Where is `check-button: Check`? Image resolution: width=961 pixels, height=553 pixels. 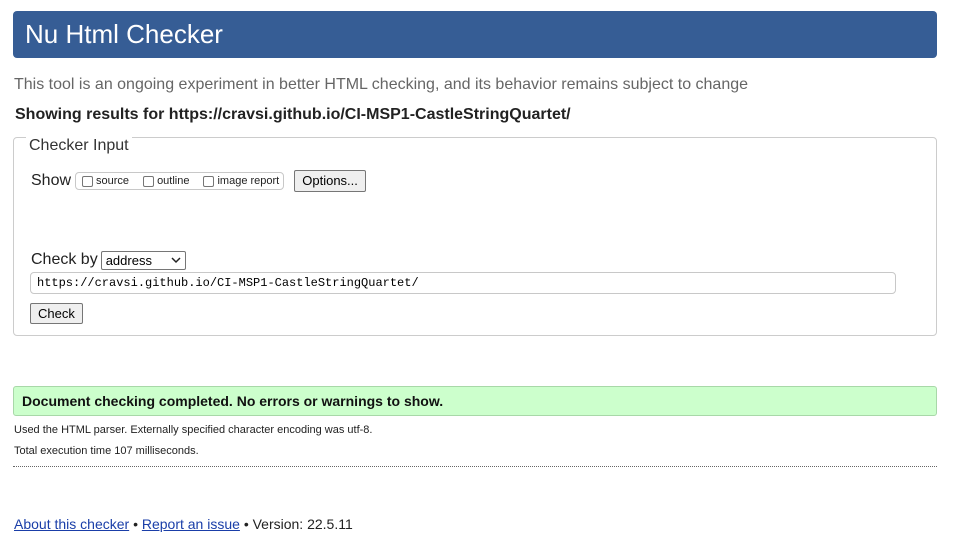
check-button: Check is located at coordinates (56, 313).